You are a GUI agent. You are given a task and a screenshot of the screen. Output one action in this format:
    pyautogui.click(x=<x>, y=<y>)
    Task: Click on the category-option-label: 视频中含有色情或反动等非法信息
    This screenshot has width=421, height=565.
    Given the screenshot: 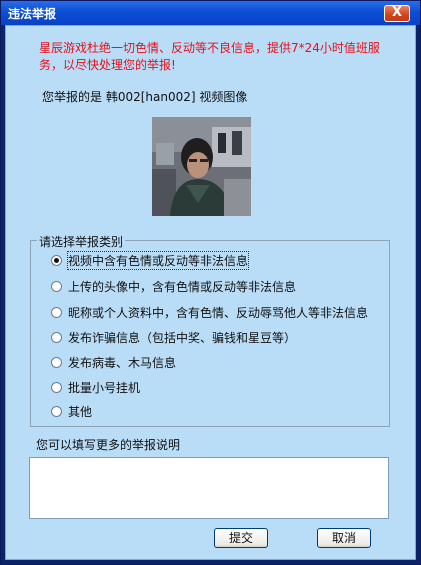 What is the action you would take?
    pyautogui.click(x=158, y=260)
    